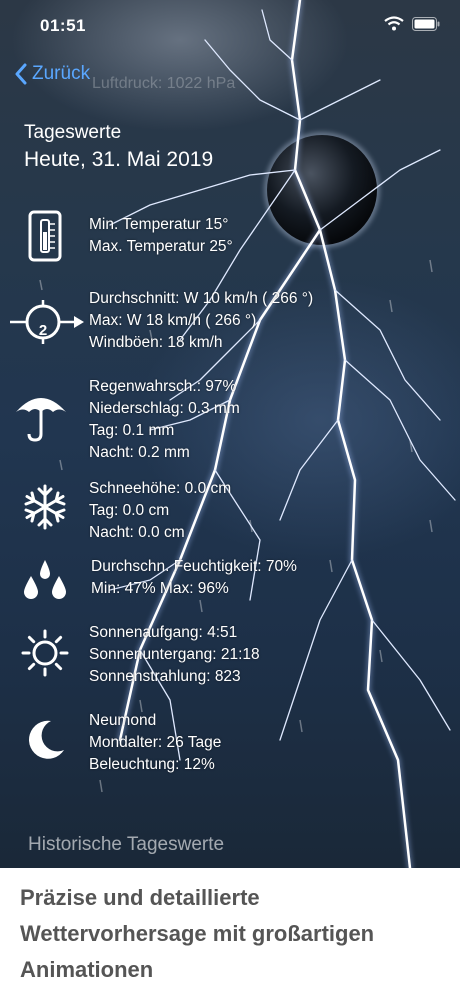 The width and height of the screenshot is (460, 996). Describe the element at coordinates (139, 452) in the screenshot. I see `rain-night: Nacht: 0.2 mm` at that location.